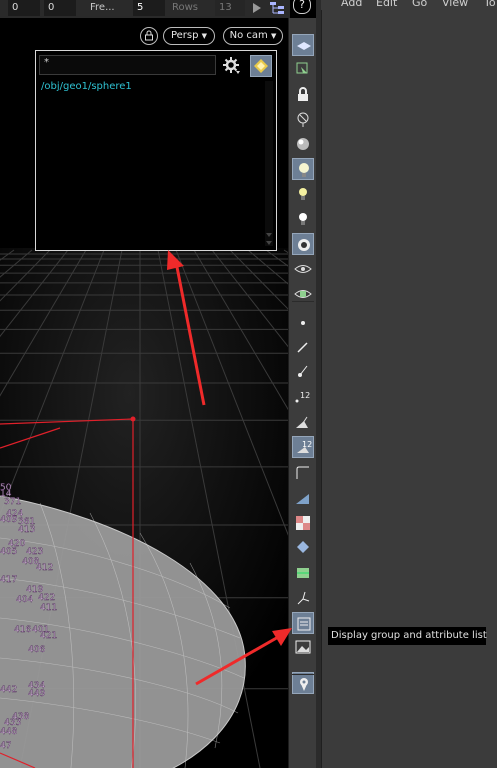 Image resolution: width=497 pixels, height=768 pixels. I want to click on camera-button, so click(303, 244).